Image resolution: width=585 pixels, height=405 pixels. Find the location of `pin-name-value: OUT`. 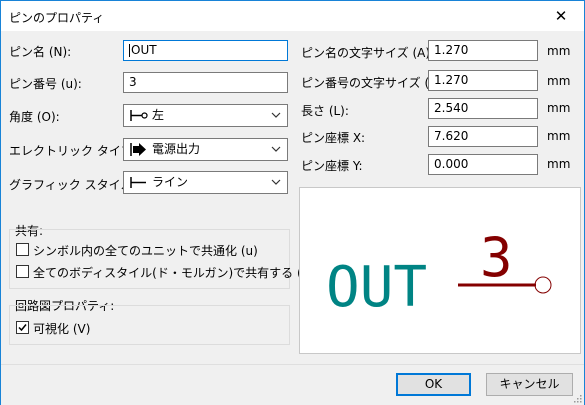

pin-name-value: OUT is located at coordinates (144, 50).